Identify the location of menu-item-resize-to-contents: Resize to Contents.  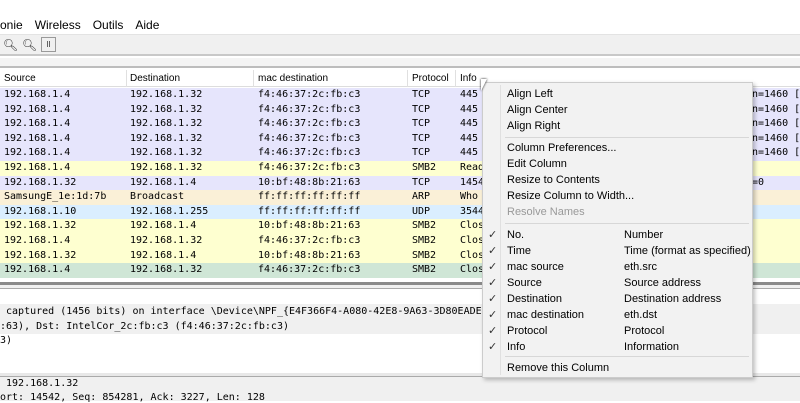
(617, 180).